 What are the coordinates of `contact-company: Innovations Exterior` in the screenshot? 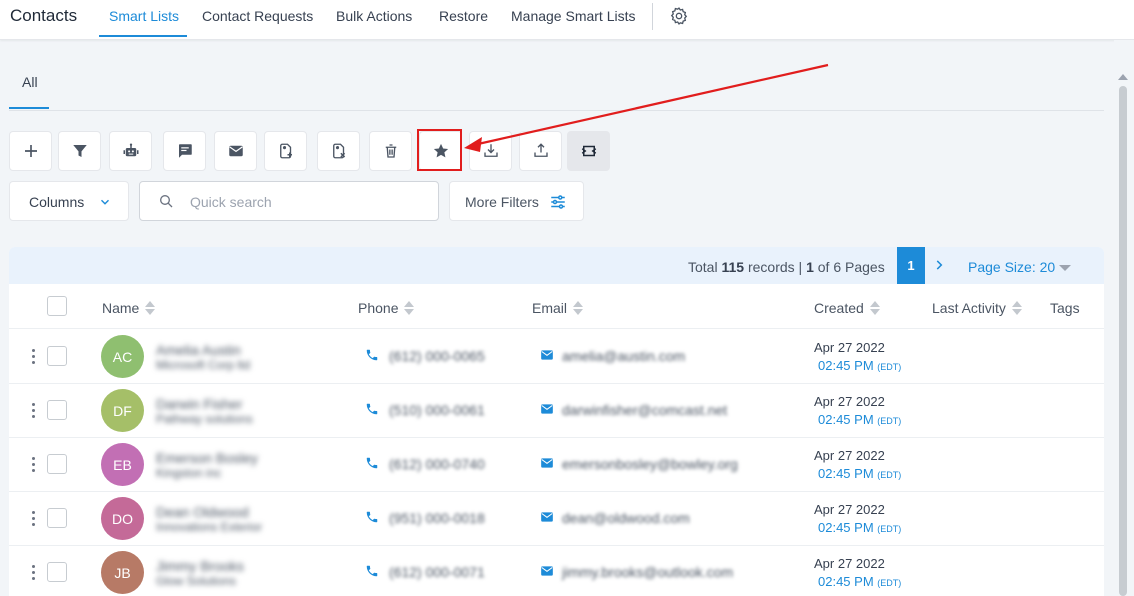 It's located at (209, 527).